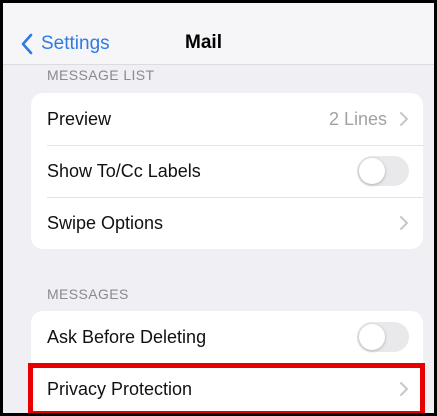  Describe the element at coordinates (101, 75) in the screenshot. I see `section-header-message-list: MESSAGE LIST` at that location.